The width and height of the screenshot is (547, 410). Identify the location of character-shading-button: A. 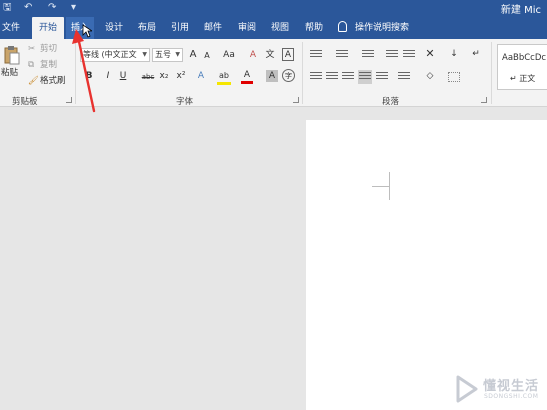
(272, 76).